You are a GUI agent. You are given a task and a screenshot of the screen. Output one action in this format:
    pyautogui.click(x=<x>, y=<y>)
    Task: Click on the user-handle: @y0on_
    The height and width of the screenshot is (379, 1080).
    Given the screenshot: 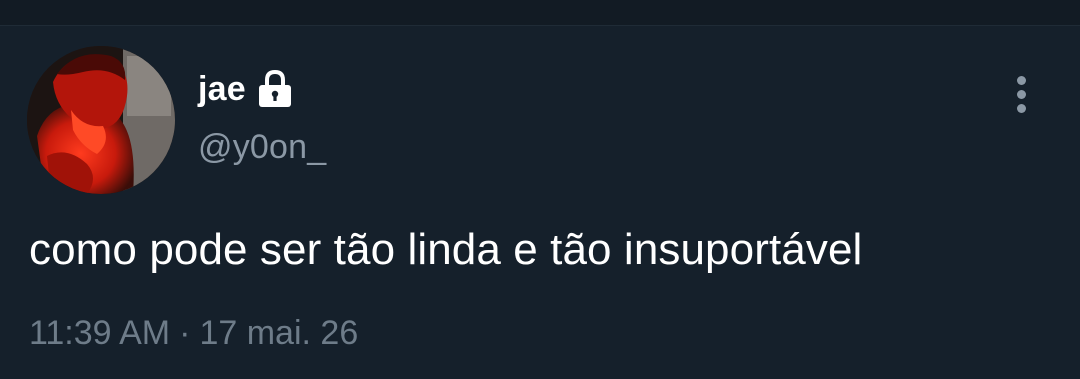 What is the action you would take?
    pyautogui.click(x=262, y=147)
    